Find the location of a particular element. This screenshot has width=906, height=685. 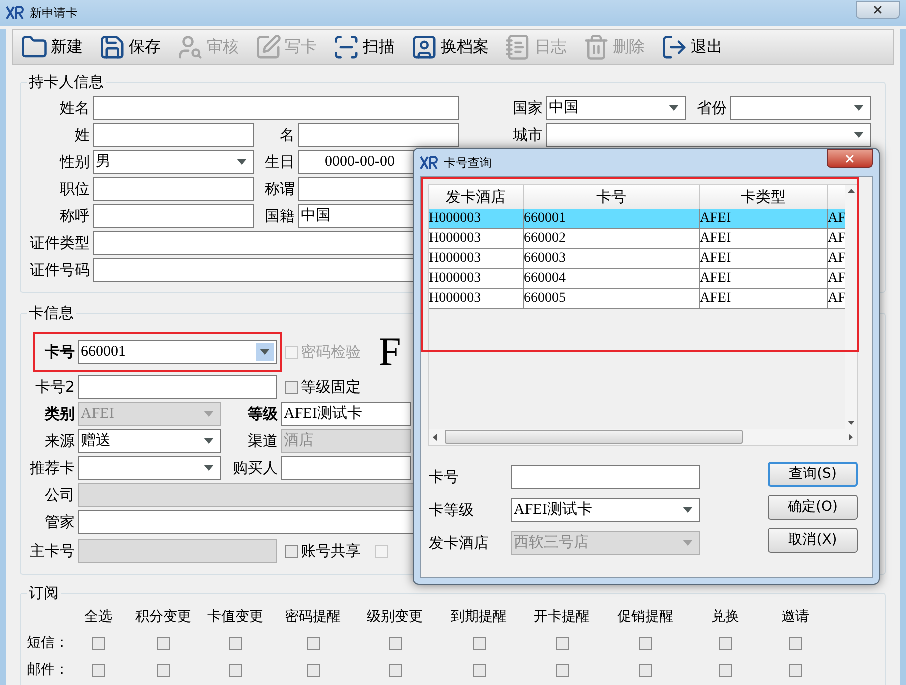

table-row: H000003 660005 AFEI AF is located at coordinates (637, 299).